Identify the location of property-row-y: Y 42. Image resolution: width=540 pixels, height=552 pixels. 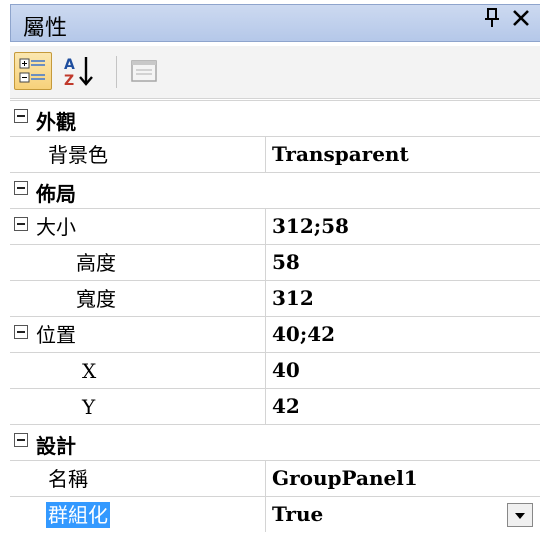
(275, 407).